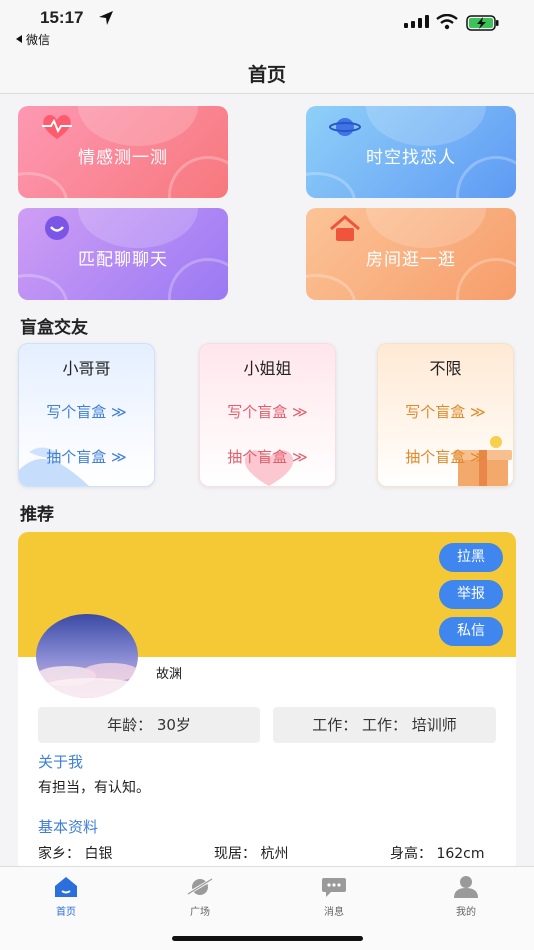 Image resolution: width=534 pixels, height=950 pixels. I want to click on feature-room-browse: 房间逛一逛, so click(411, 254).